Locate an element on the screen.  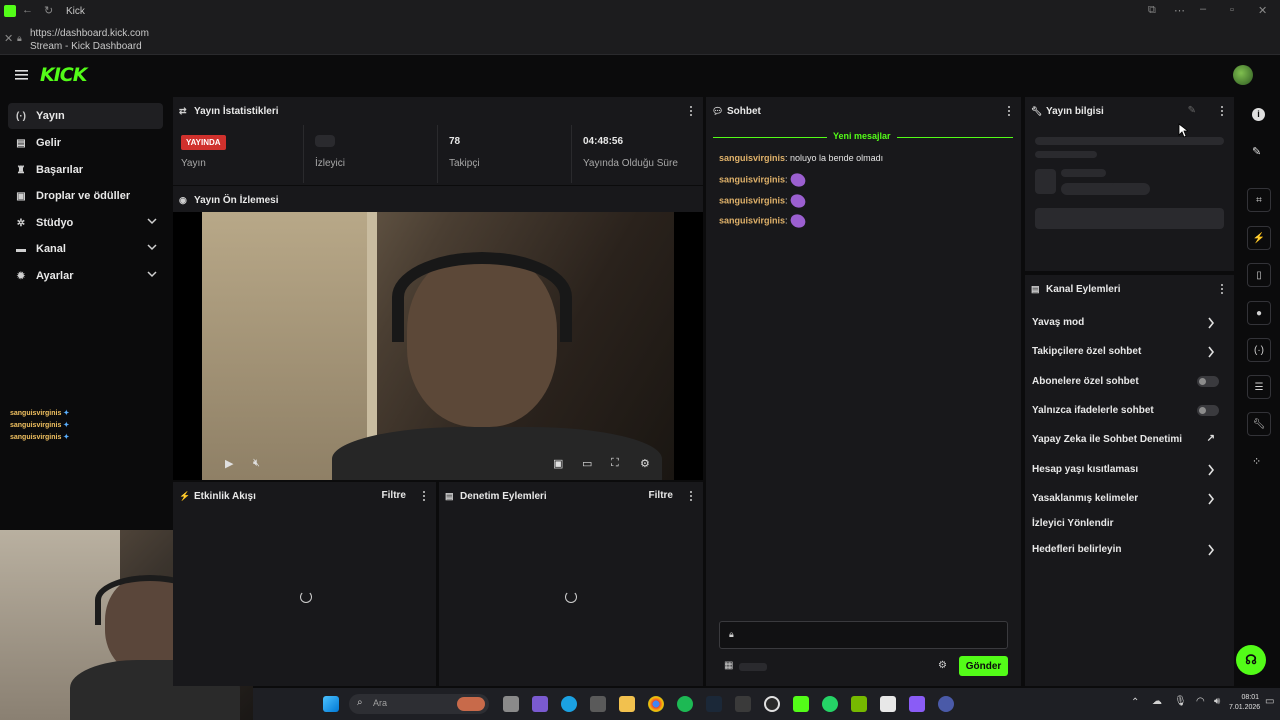
volume-icon: 🔊︎ is located at coordinates (1217, 701).